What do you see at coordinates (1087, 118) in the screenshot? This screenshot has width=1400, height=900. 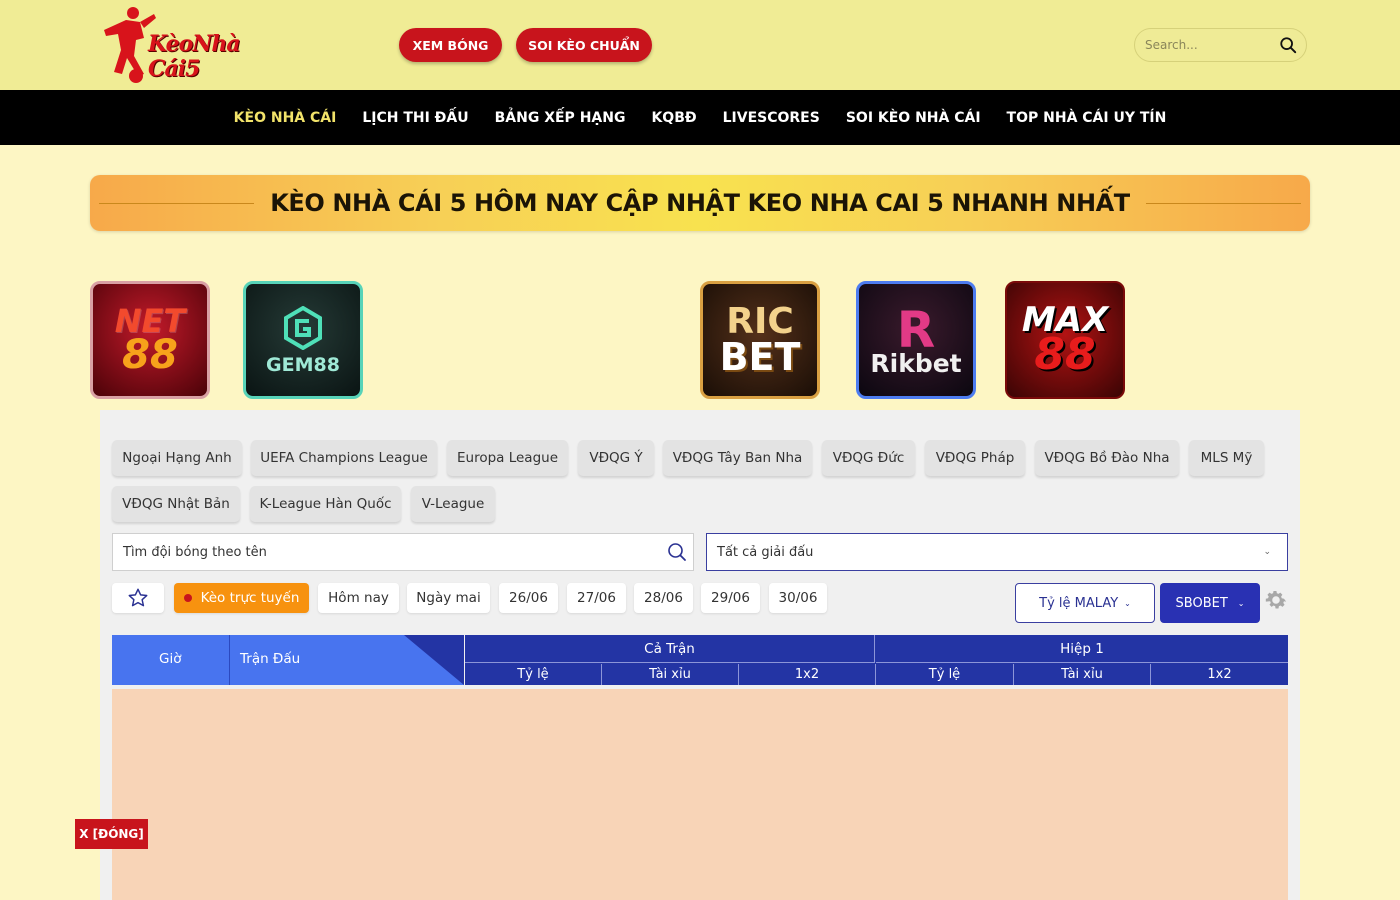 I see `nav-item-top-nha-cai: TOP NHÀ CÁI UY TÍN` at bounding box center [1087, 118].